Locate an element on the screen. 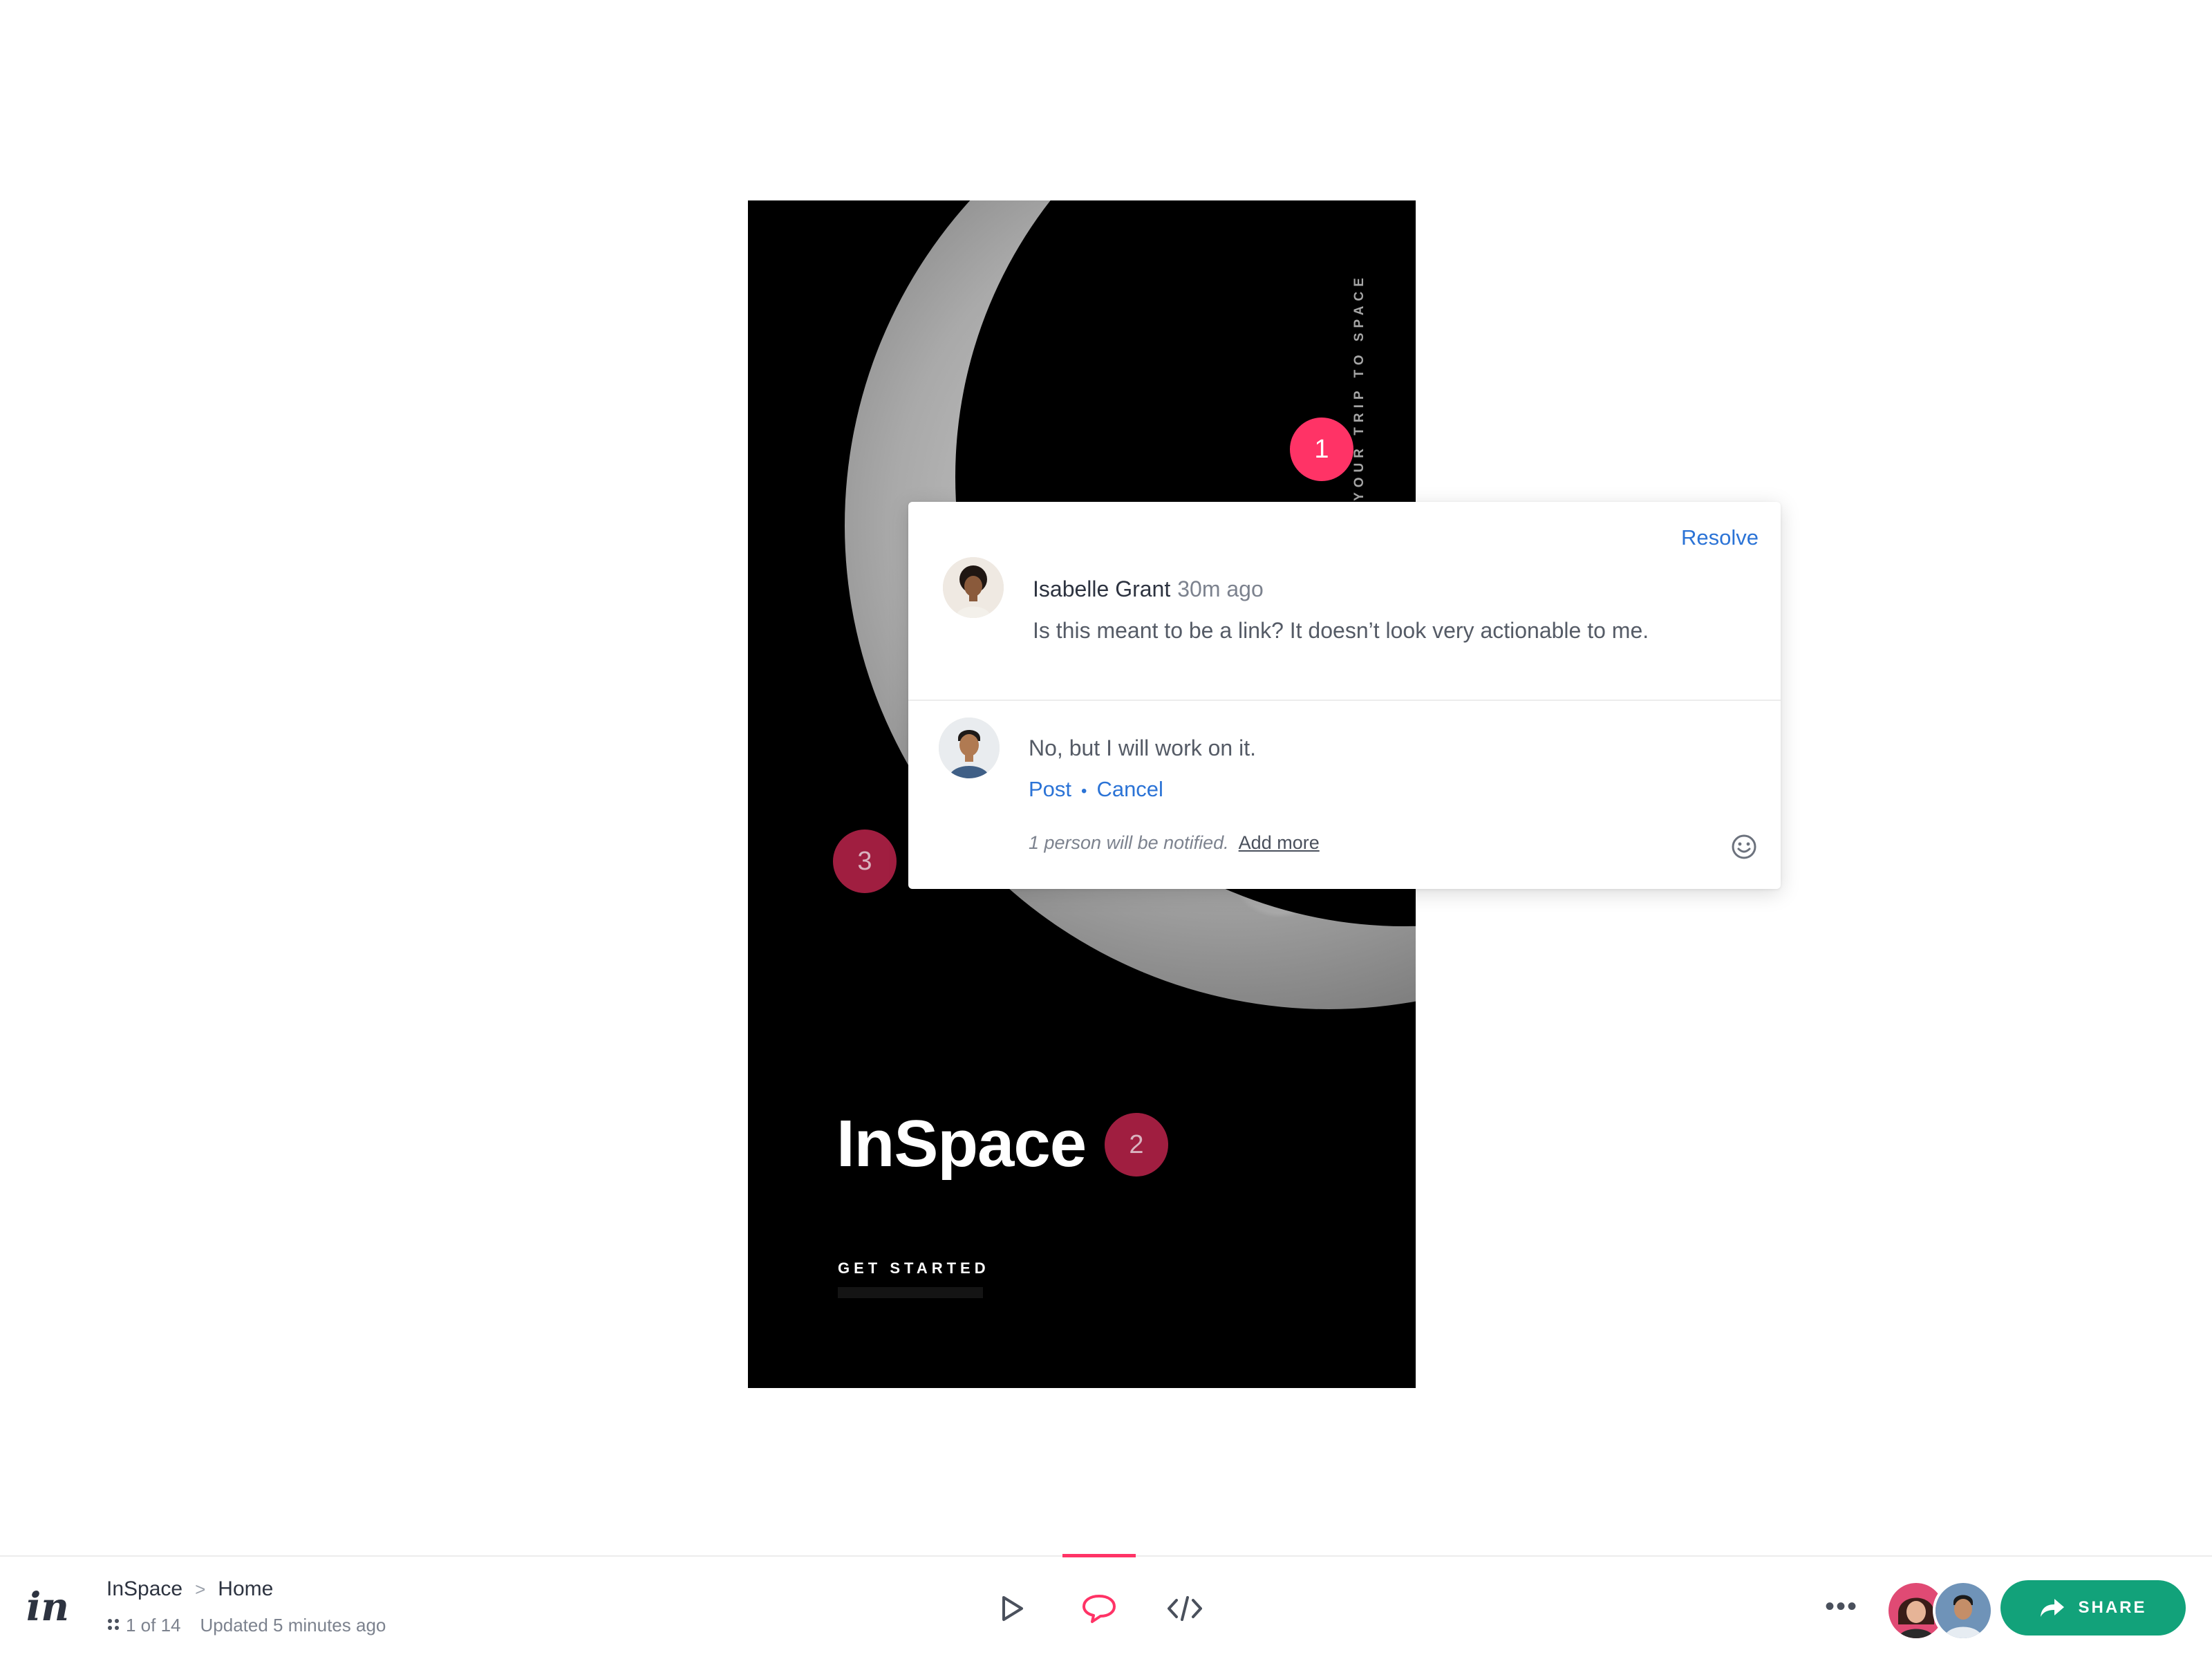 The width and height of the screenshot is (2212, 1659). breadcrumb-project: InSpace is located at coordinates (144, 1588).